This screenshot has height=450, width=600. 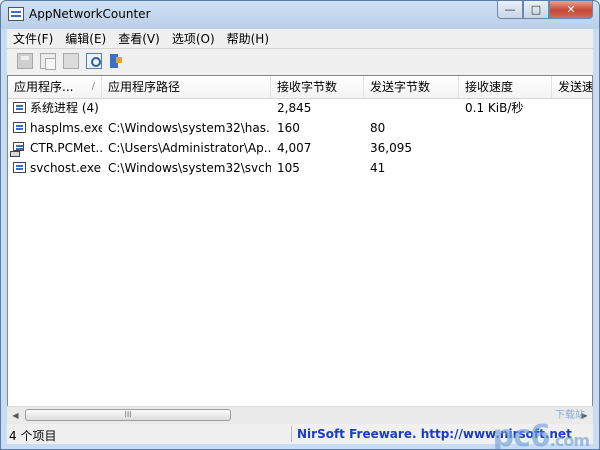 I want to click on scrollbar-thumb: III, so click(x=128, y=415).